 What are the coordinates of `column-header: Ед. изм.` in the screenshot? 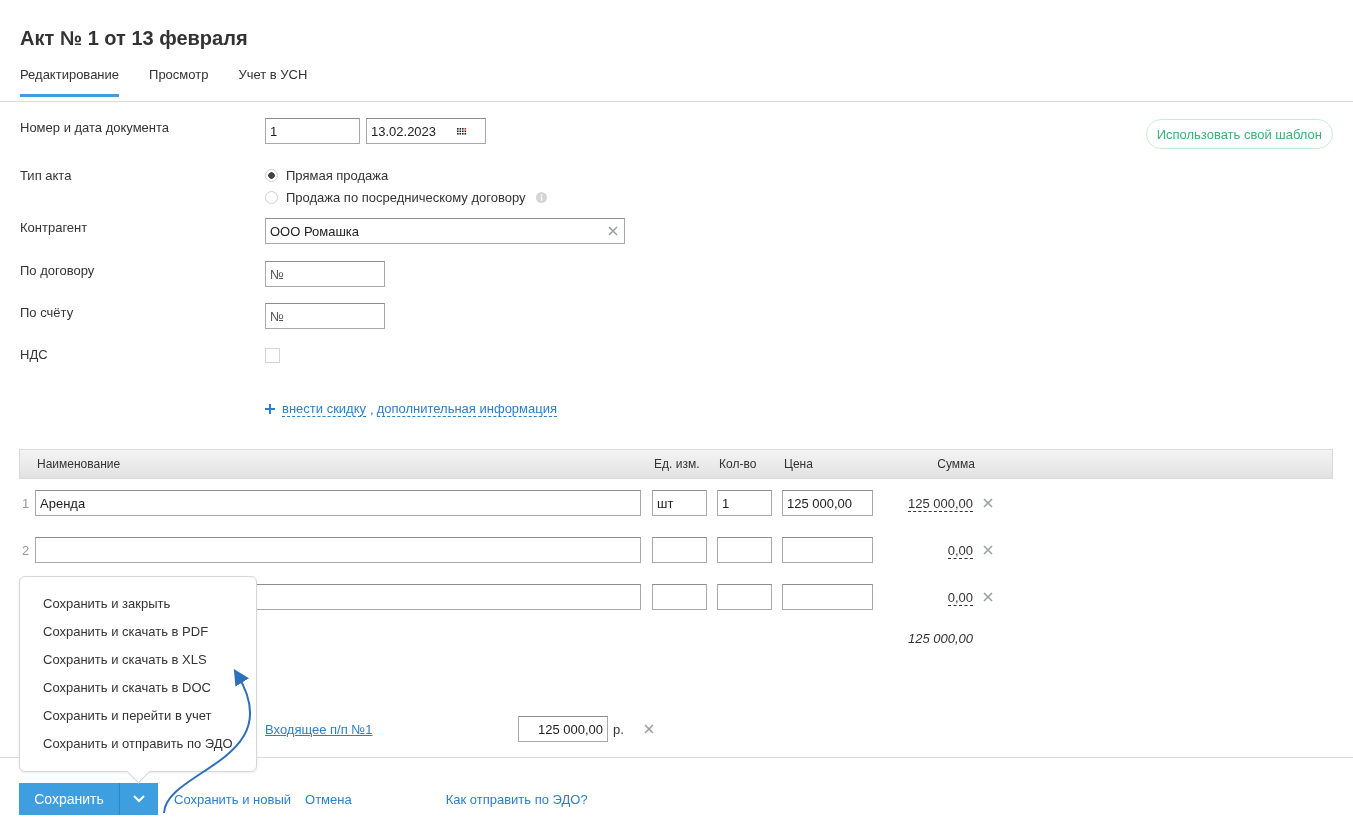 It's located at (677, 464).